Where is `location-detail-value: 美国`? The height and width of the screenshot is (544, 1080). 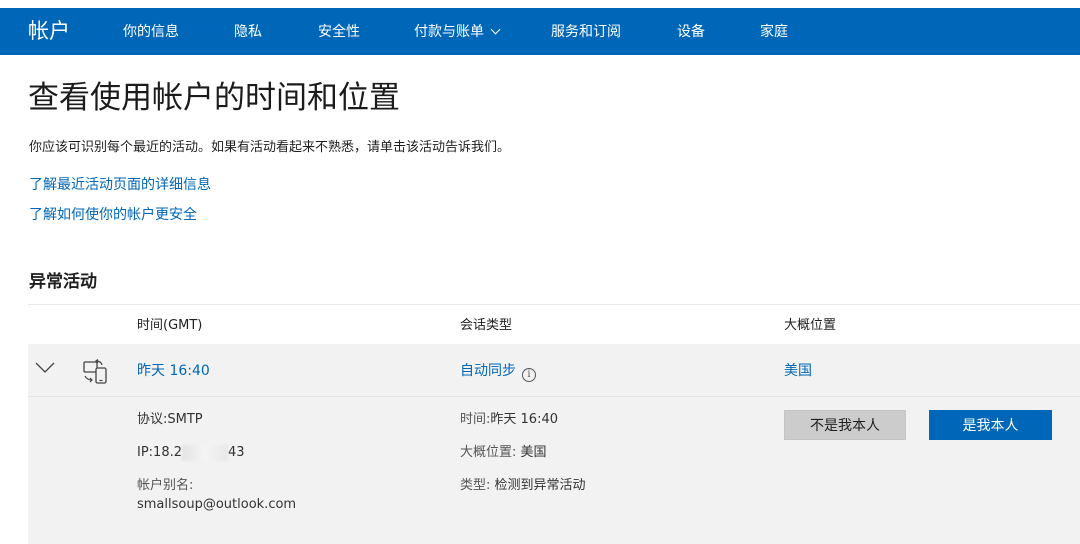
location-detail-value: 美国 is located at coordinates (533, 452).